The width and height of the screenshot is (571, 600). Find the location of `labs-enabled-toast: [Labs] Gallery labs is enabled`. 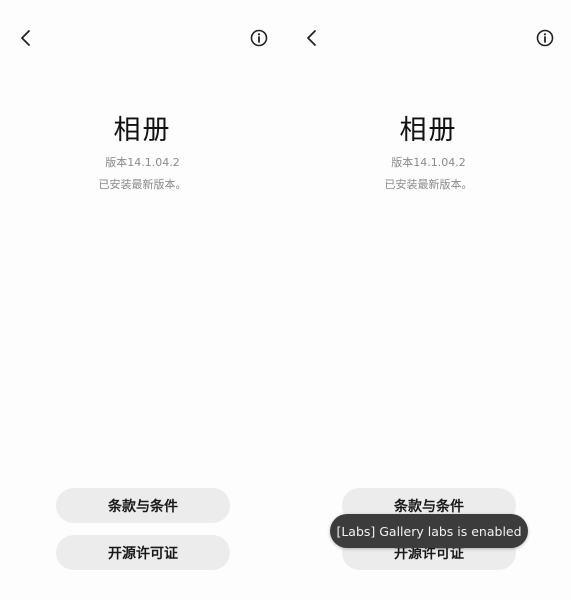

labs-enabled-toast: [Labs] Gallery labs is enabled is located at coordinates (429, 531).